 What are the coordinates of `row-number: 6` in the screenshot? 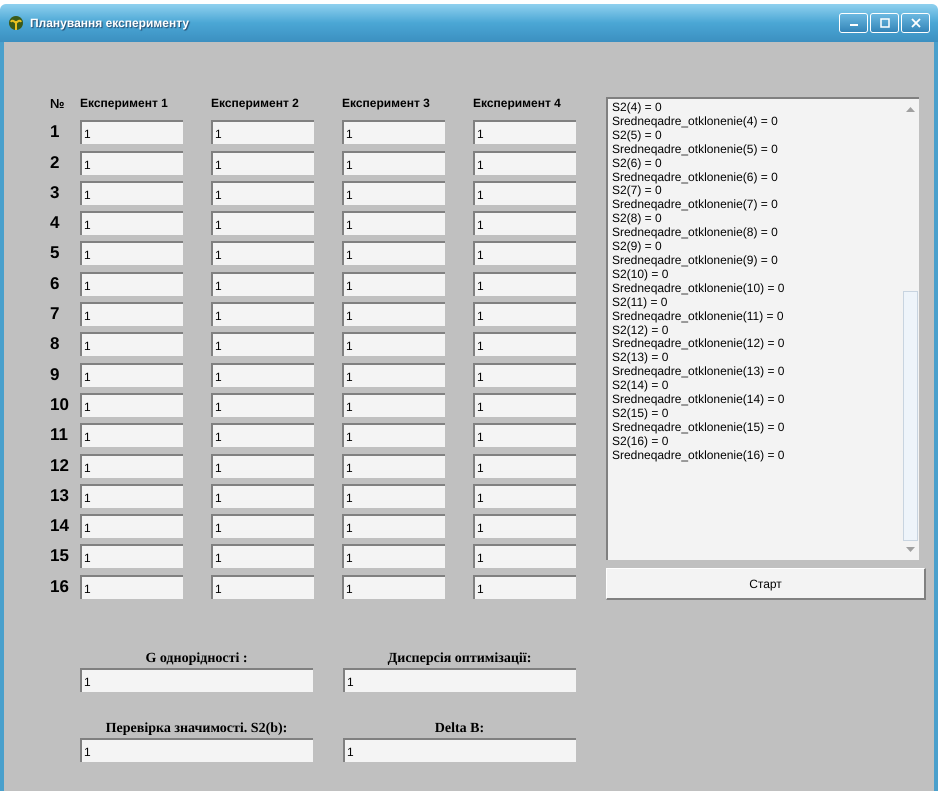 It's located at (55, 284).